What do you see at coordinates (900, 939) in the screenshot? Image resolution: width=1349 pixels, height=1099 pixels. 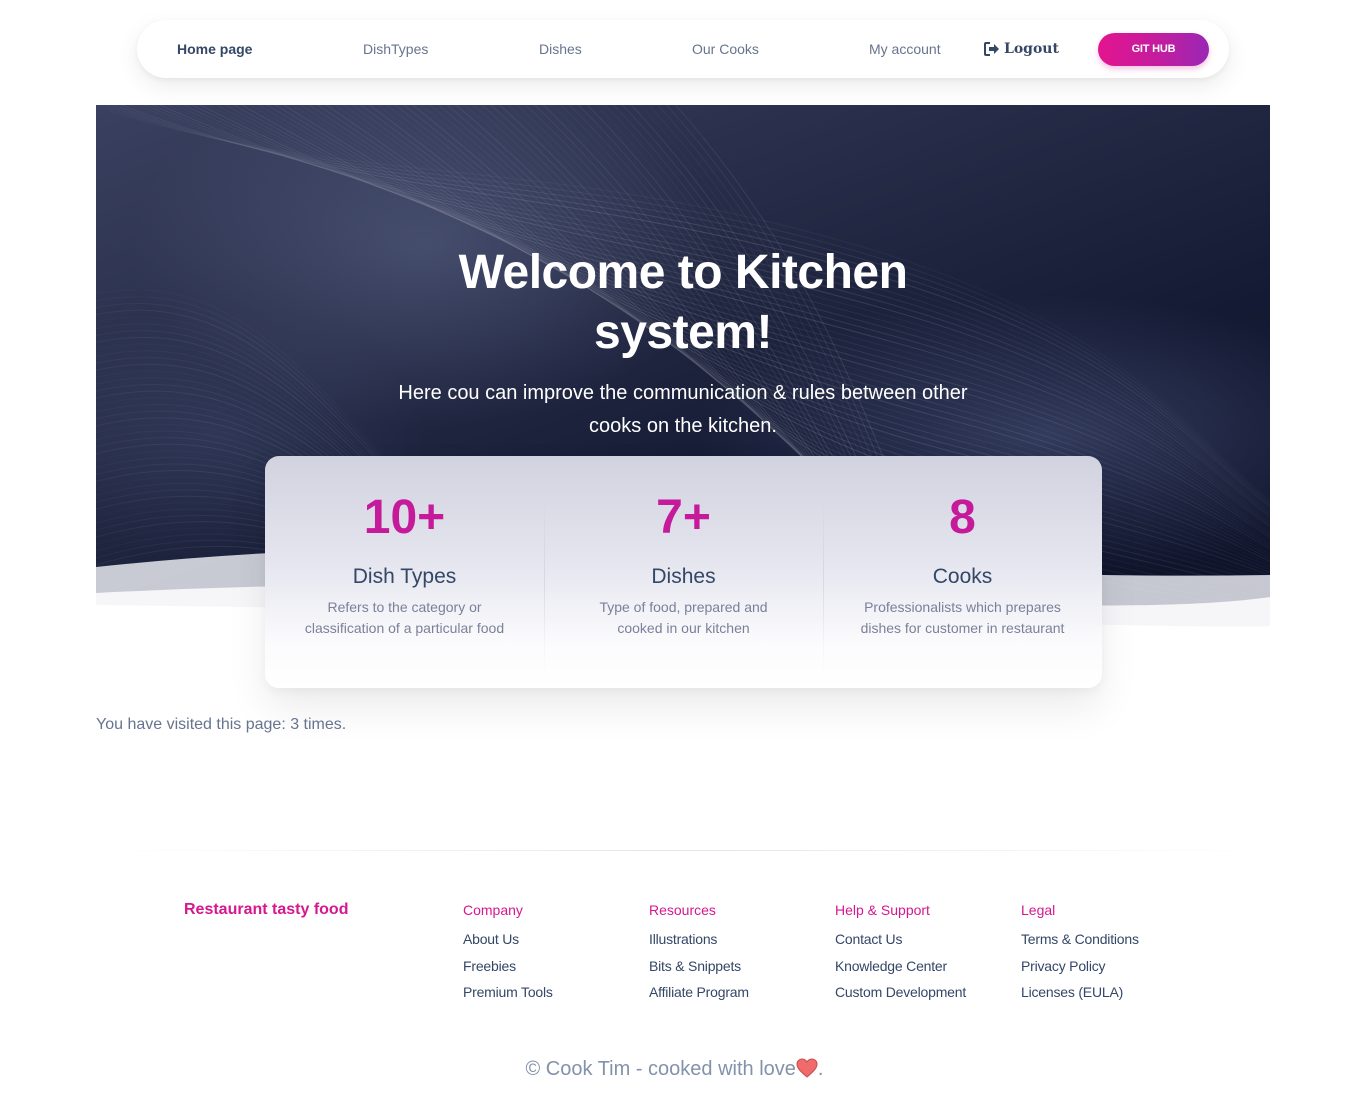 I see `footer-link-contact-us: Contact Us` at bounding box center [900, 939].